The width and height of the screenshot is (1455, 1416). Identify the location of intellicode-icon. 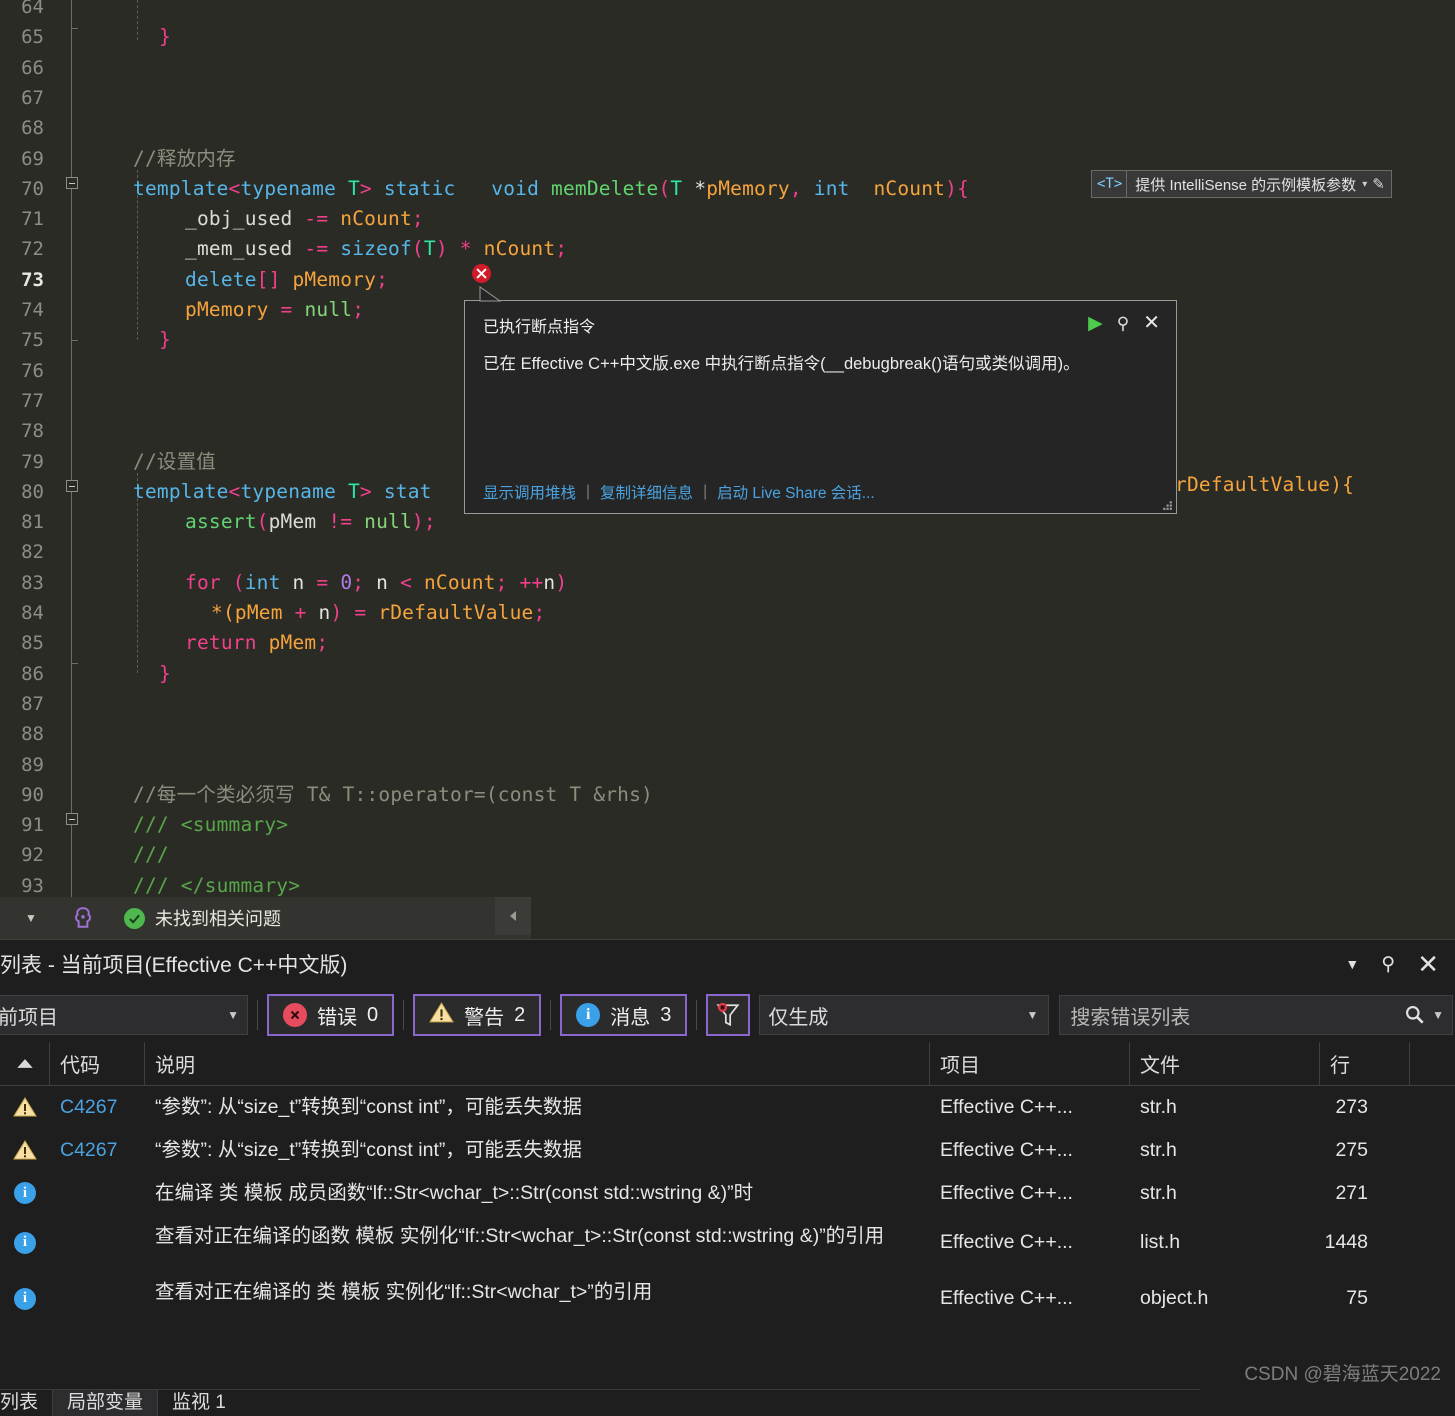
(83, 918).